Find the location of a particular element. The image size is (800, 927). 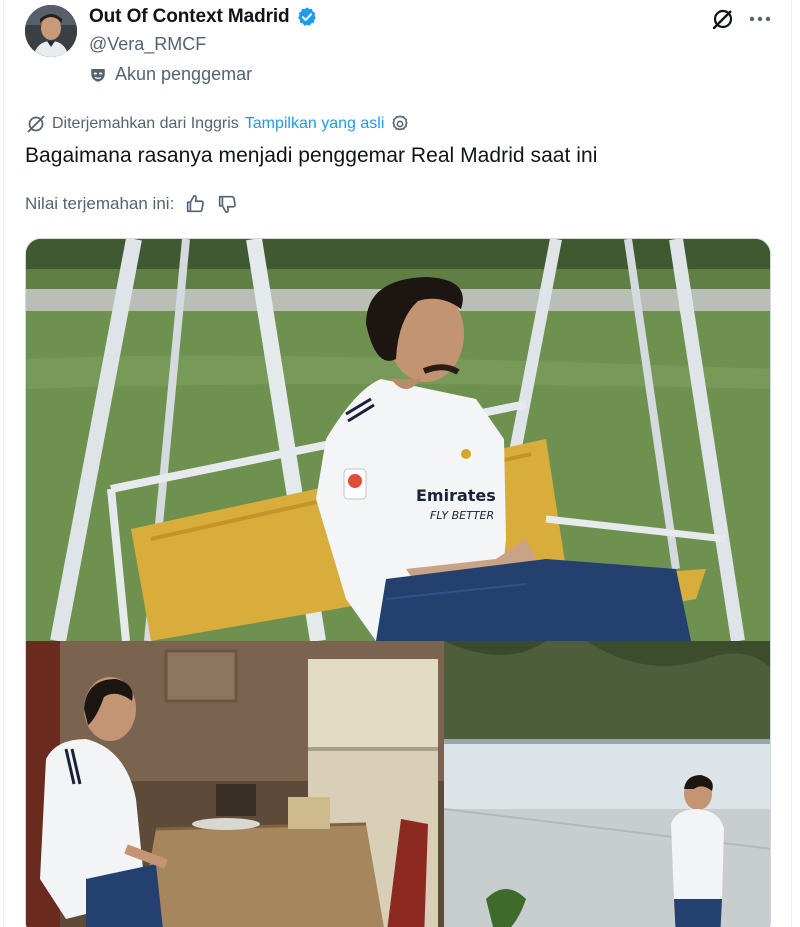

grok-icon is located at coordinates (723, 19).